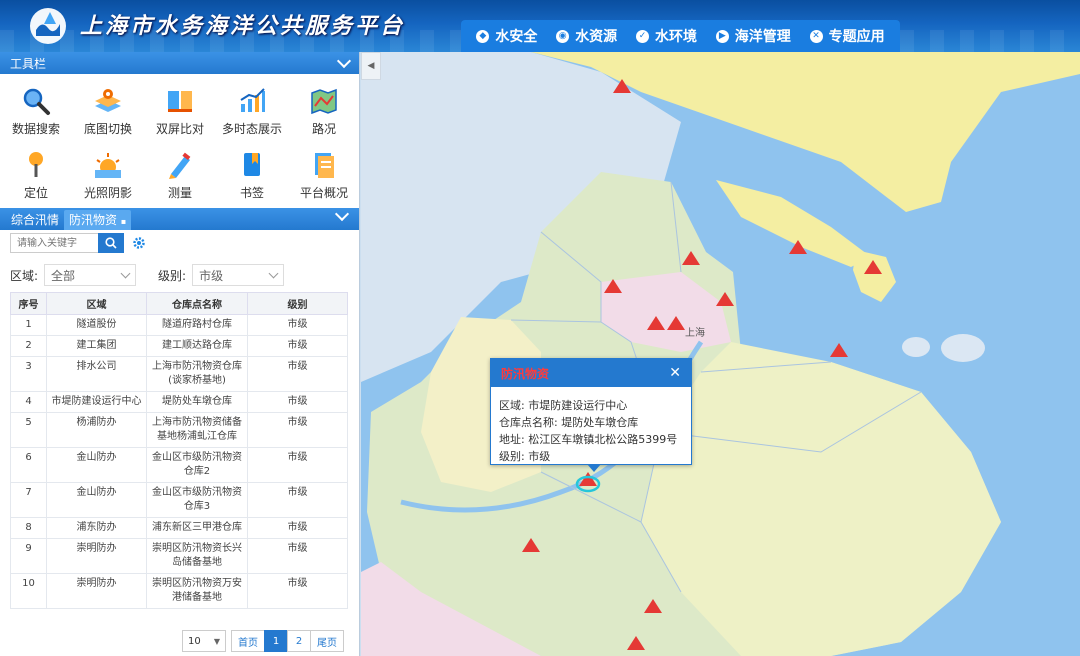 The height and width of the screenshot is (656, 1080). I want to click on last-page-button: 尾页, so click(327, 641).